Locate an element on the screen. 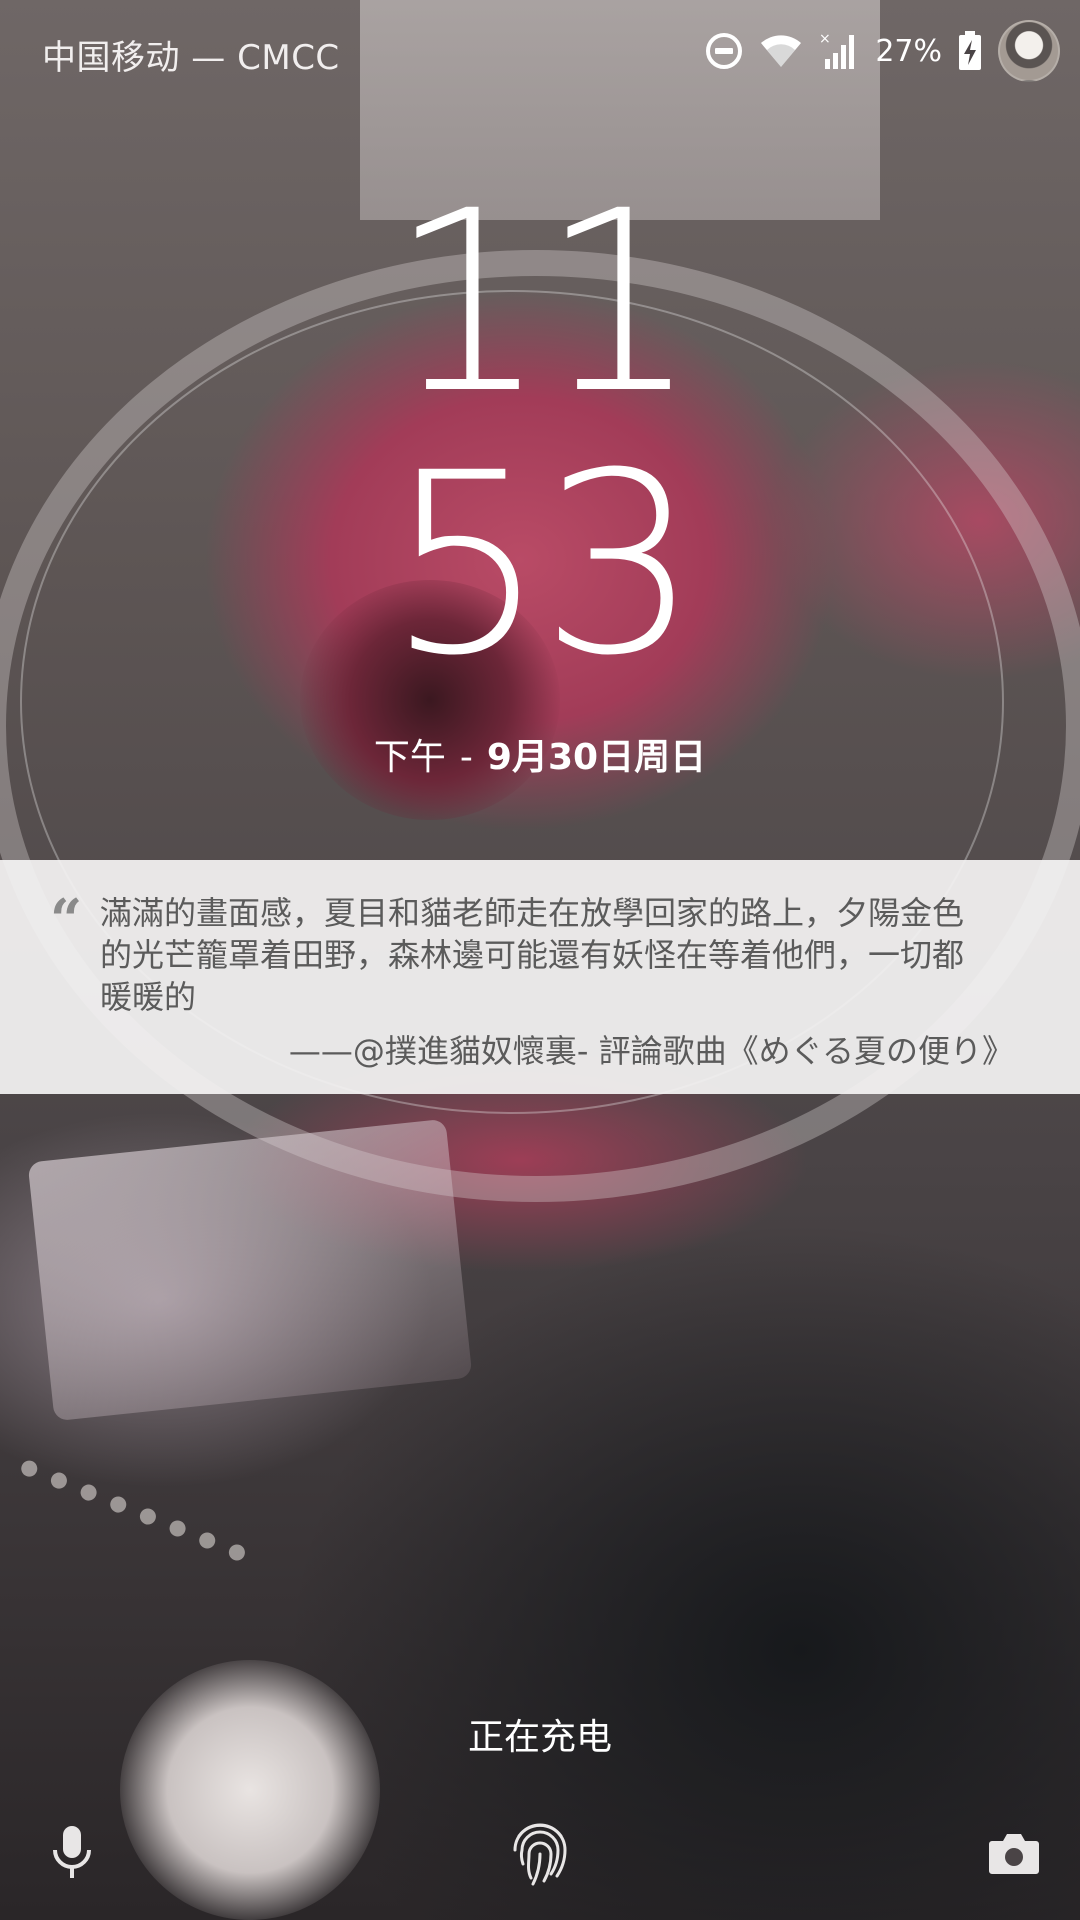  fingerprint-button is located at coordinates (540, 1855).